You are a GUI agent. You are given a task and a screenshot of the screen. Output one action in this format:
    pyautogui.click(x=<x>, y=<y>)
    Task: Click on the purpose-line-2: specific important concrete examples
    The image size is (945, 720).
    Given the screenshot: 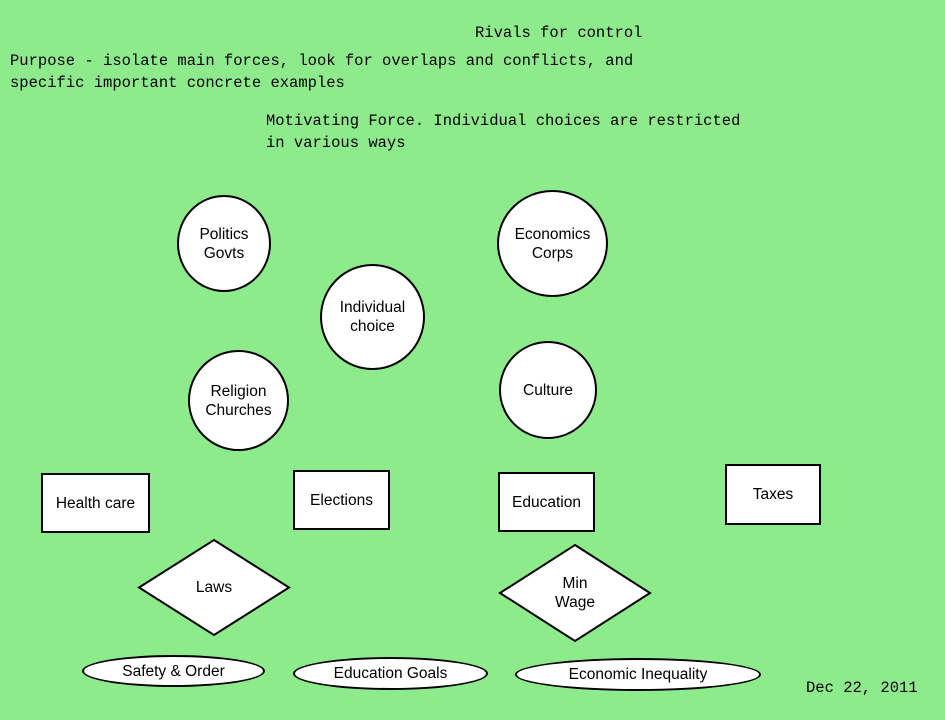 What is the action you would take?
    pyautogui.click(x=177, y=83)
    